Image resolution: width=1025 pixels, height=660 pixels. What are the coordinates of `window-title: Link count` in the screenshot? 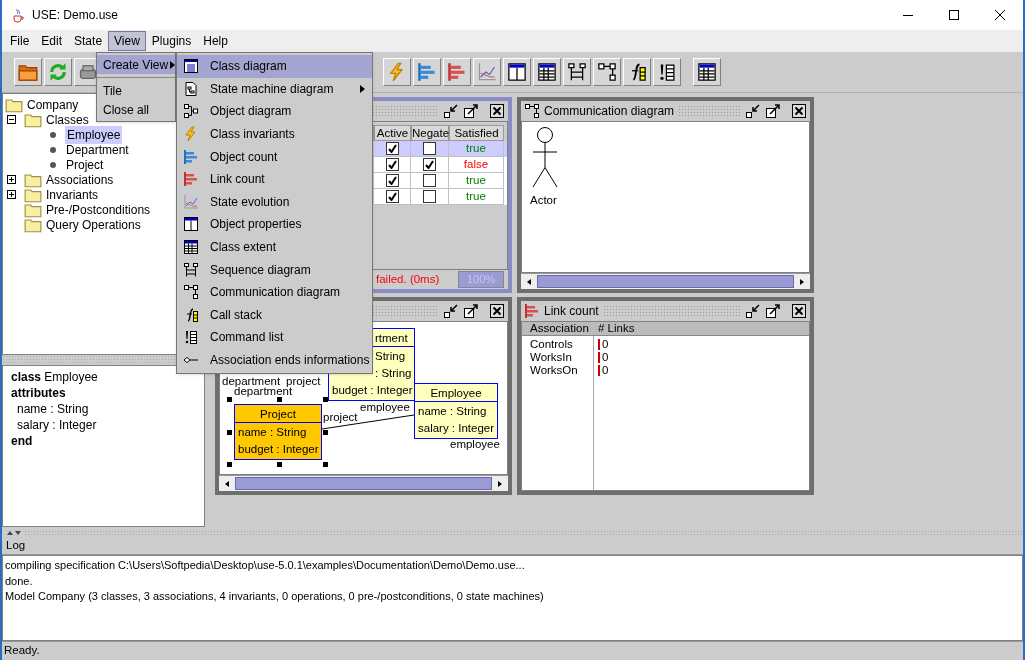 It's located at (571, 311).